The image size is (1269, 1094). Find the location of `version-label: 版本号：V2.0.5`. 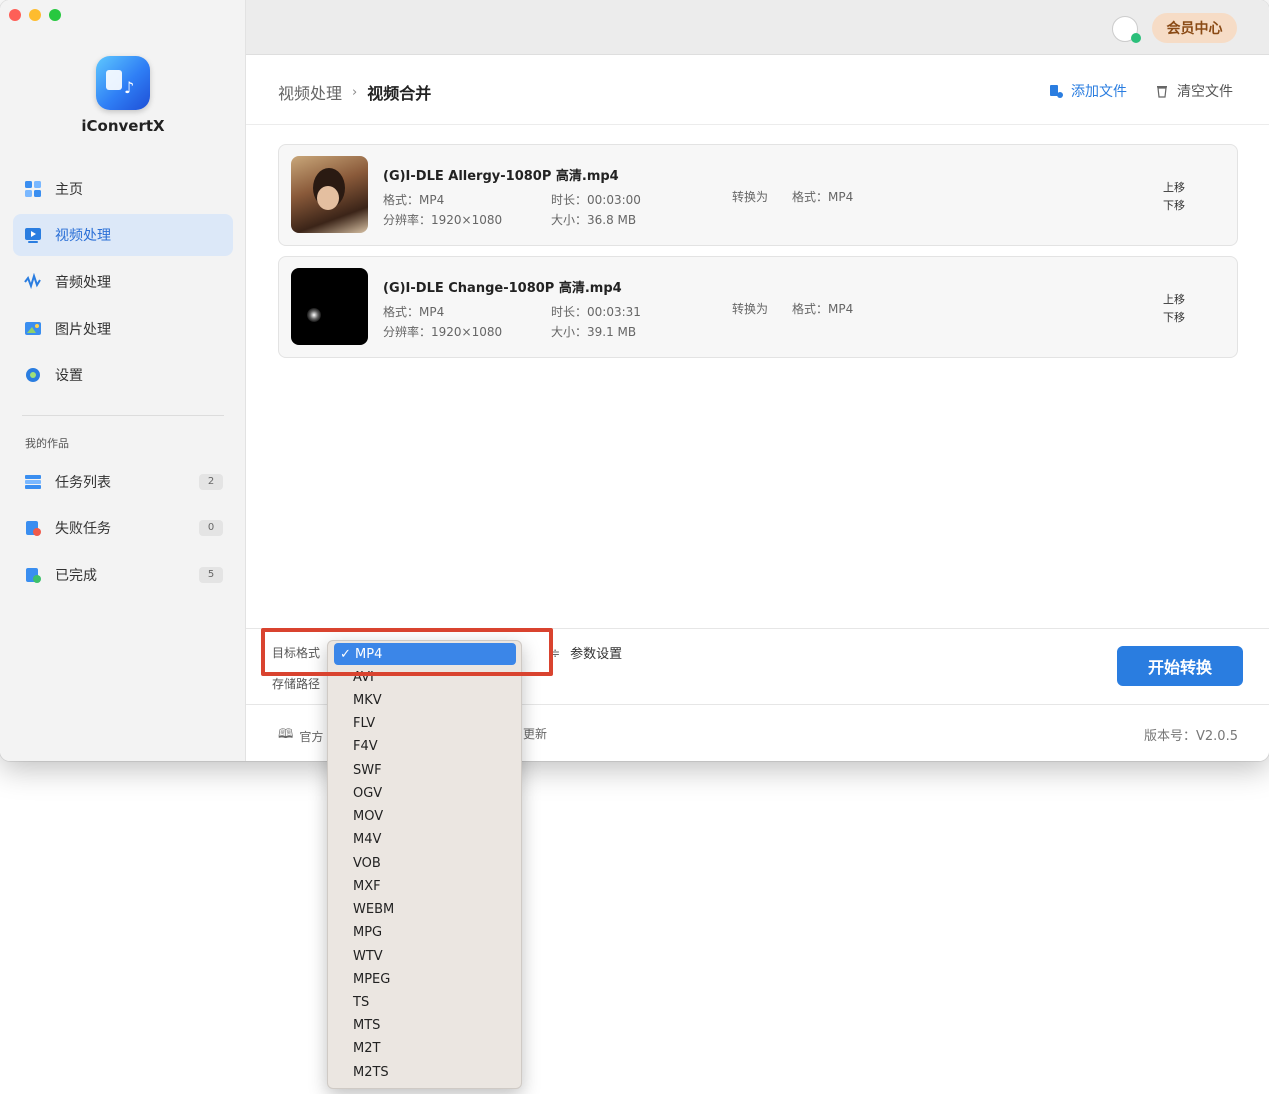

version-label: 版本号：V2.0.5 is located at coordinates (1191, 736).